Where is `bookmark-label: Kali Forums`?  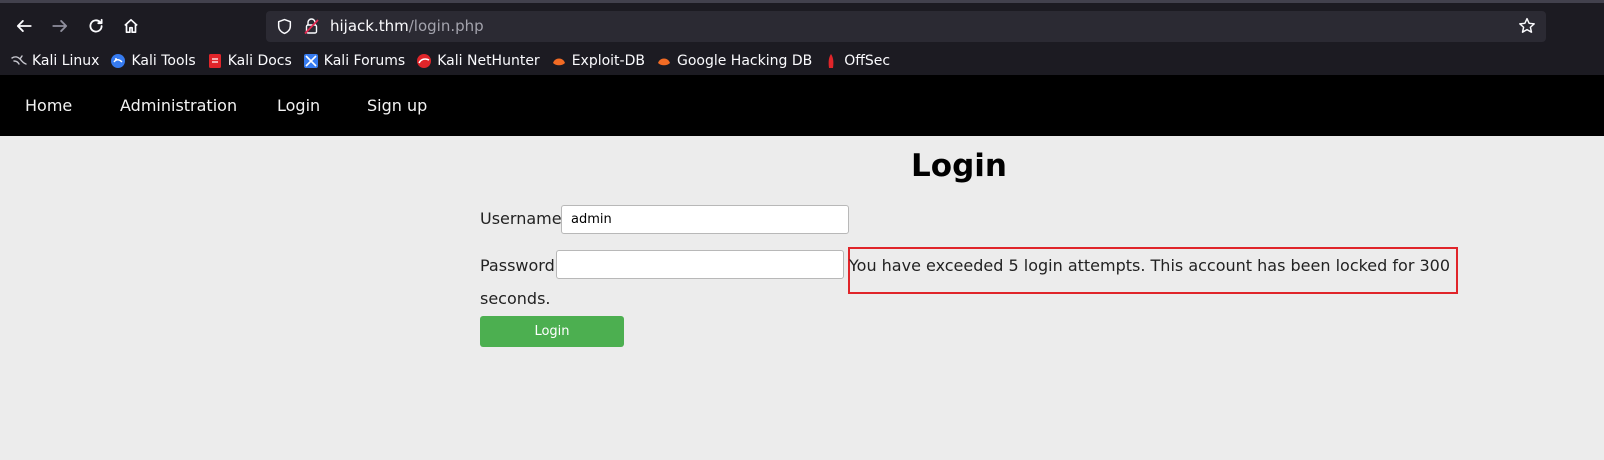 bookmark-label: Kali Forums is located at coordinates (364, 60).